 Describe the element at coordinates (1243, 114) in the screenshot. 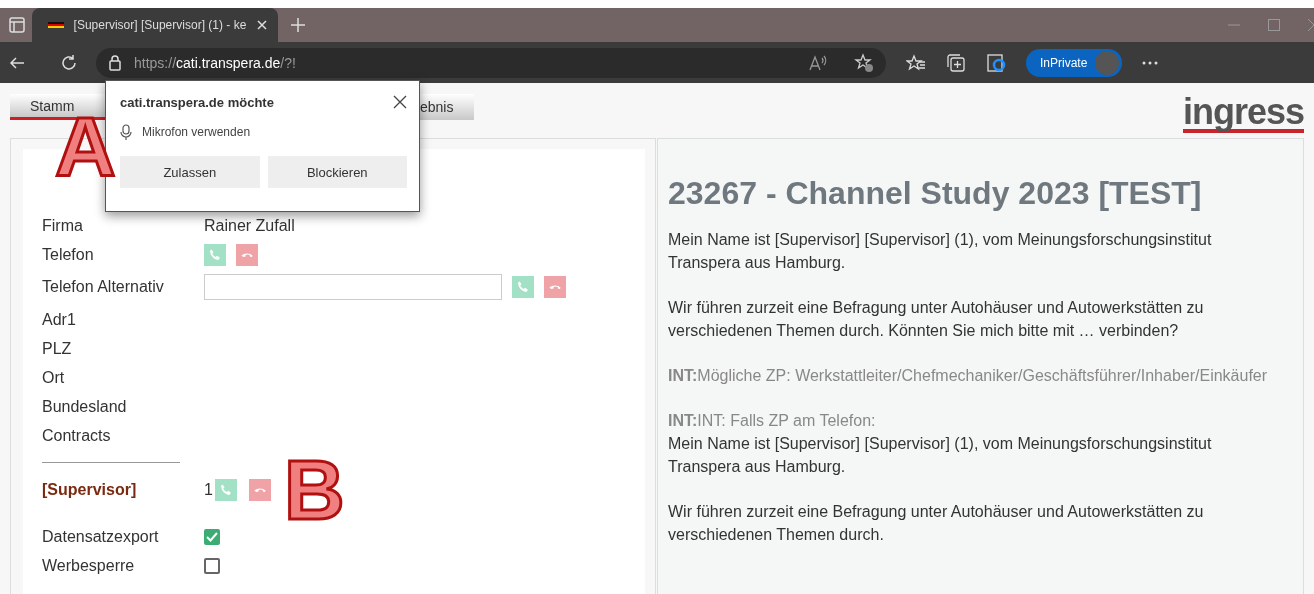

I see `logo: ingress` at that location.